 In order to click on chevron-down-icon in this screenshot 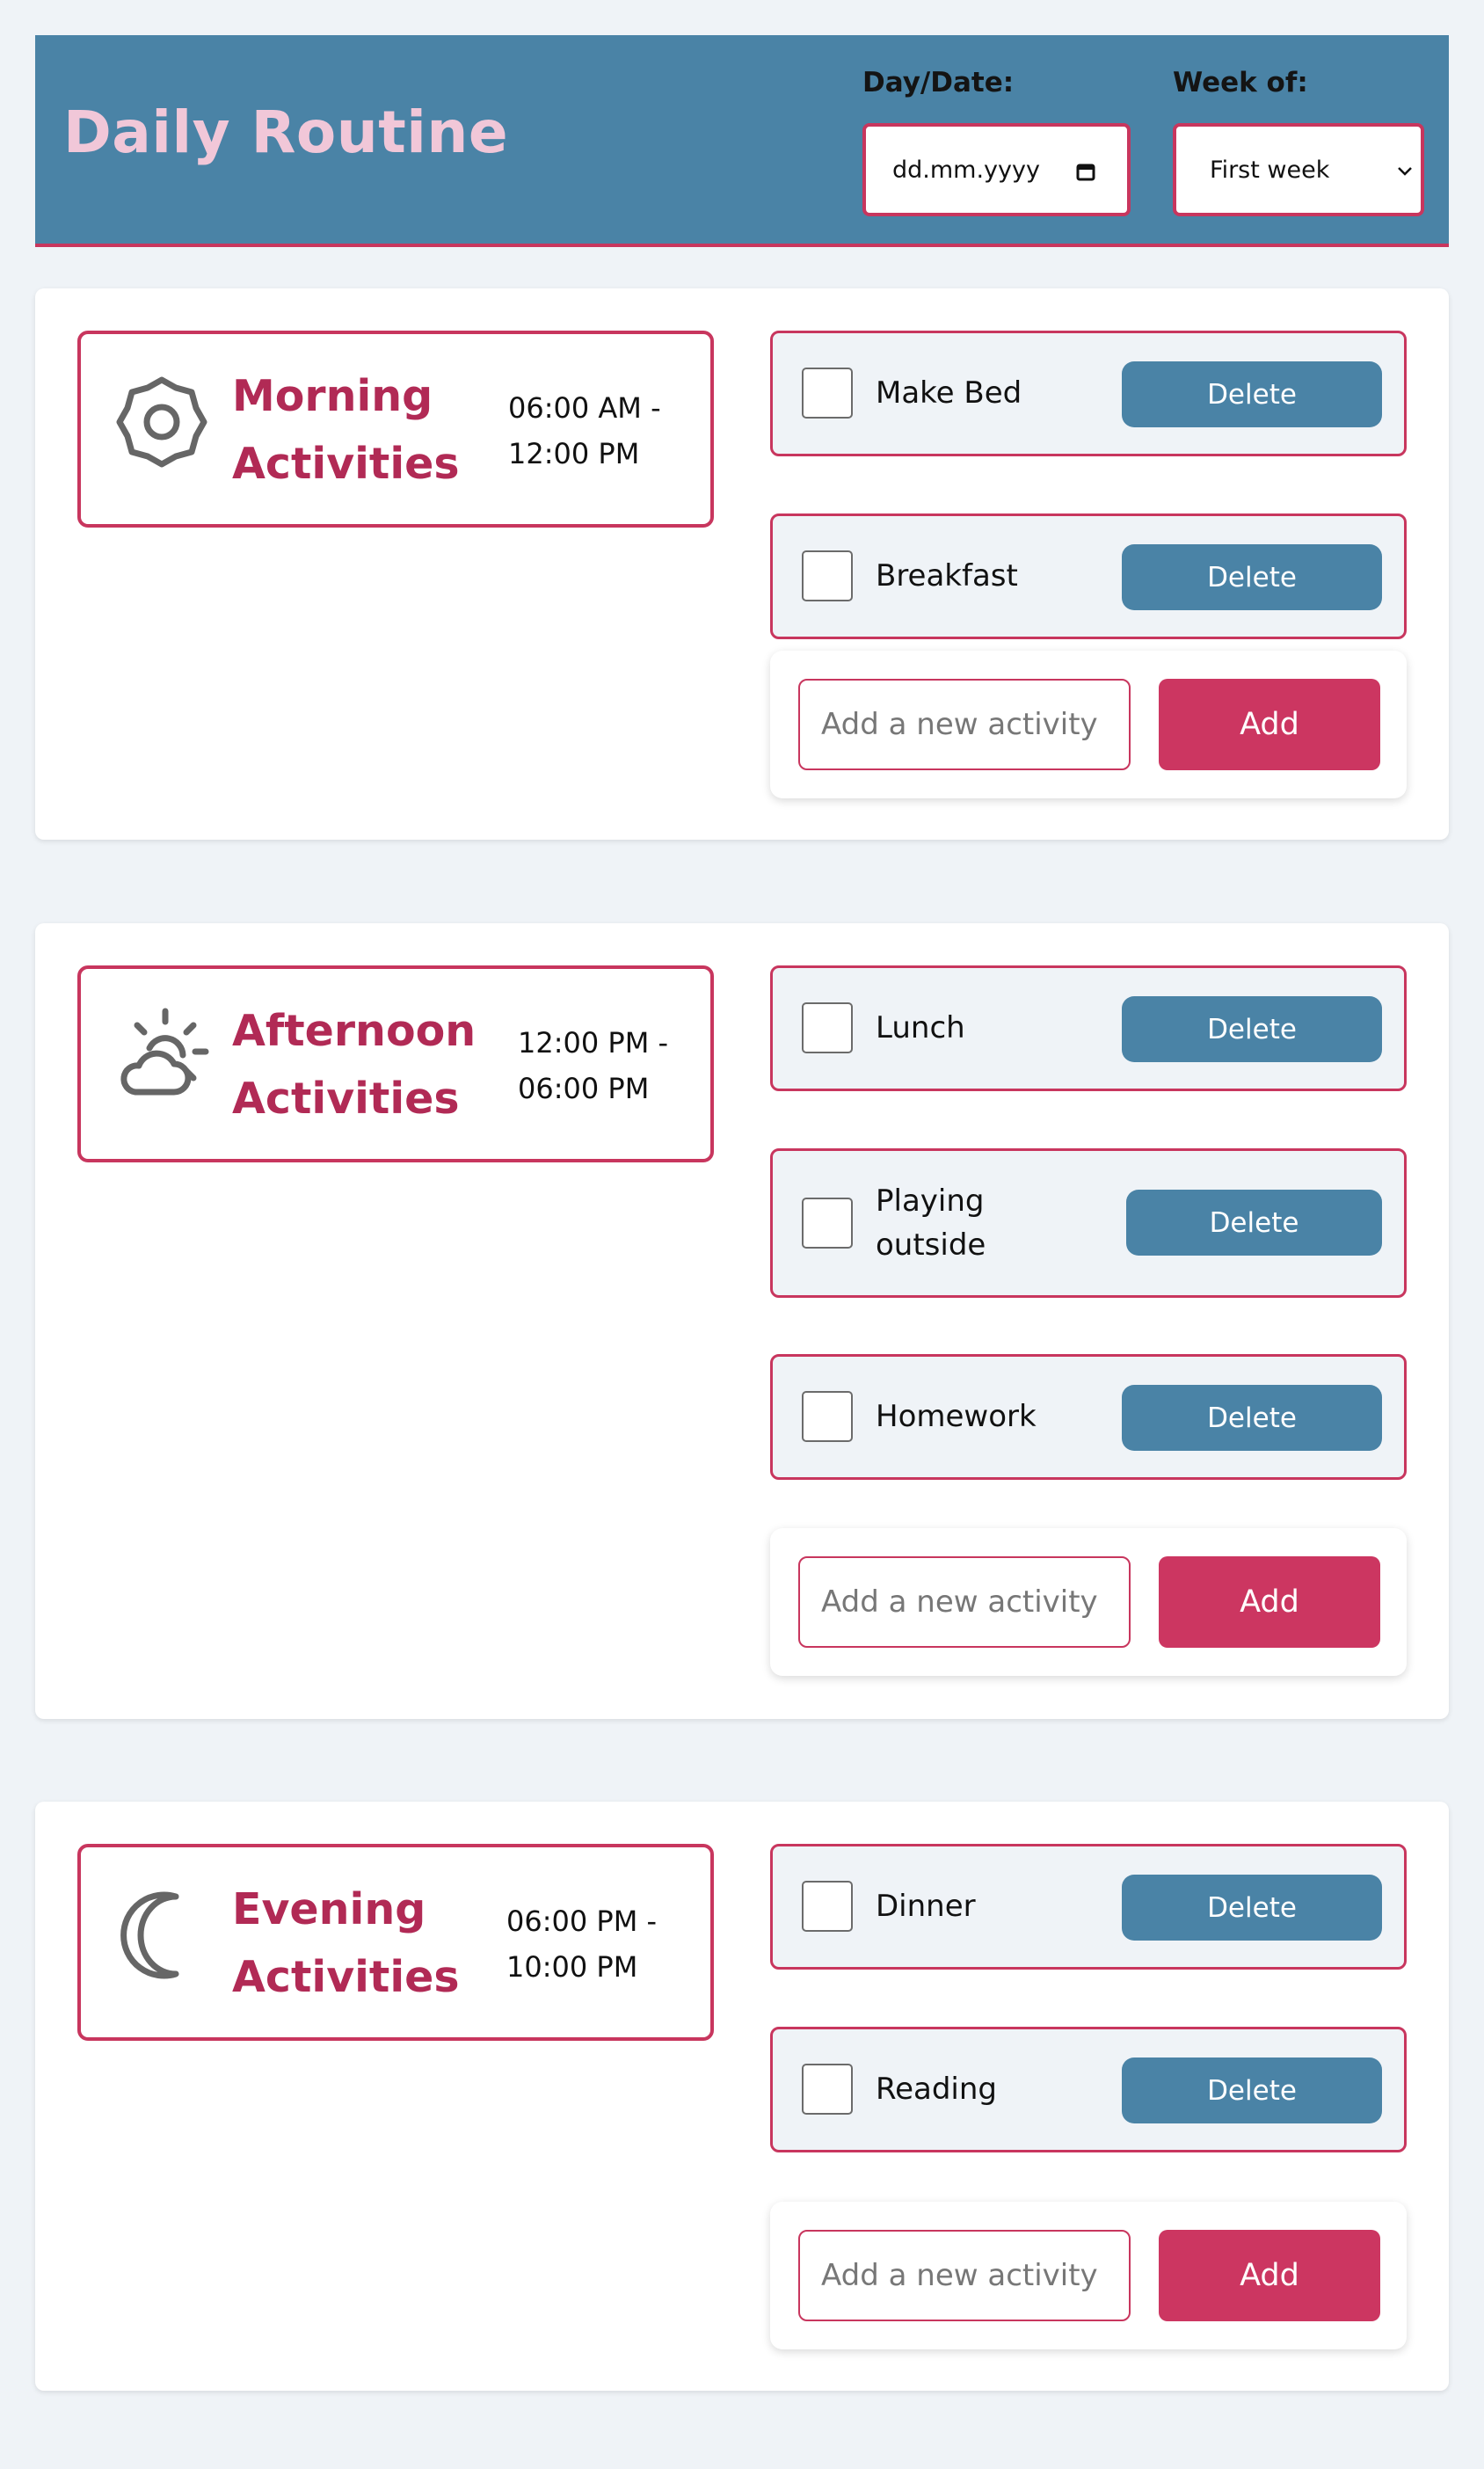, I will do `click(1405, 171)`.